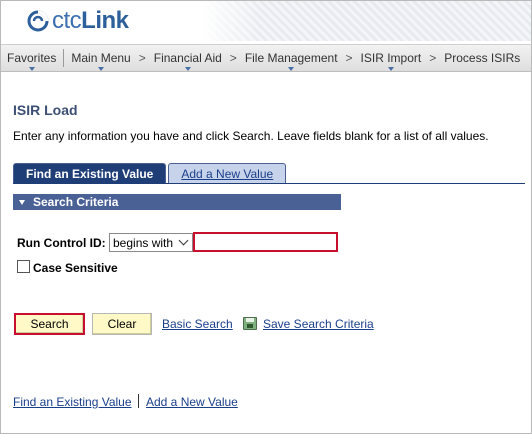 This screenshot has height=434, width=532. I want to click on menu-favorites-label: Favorites, so click(32, 58).